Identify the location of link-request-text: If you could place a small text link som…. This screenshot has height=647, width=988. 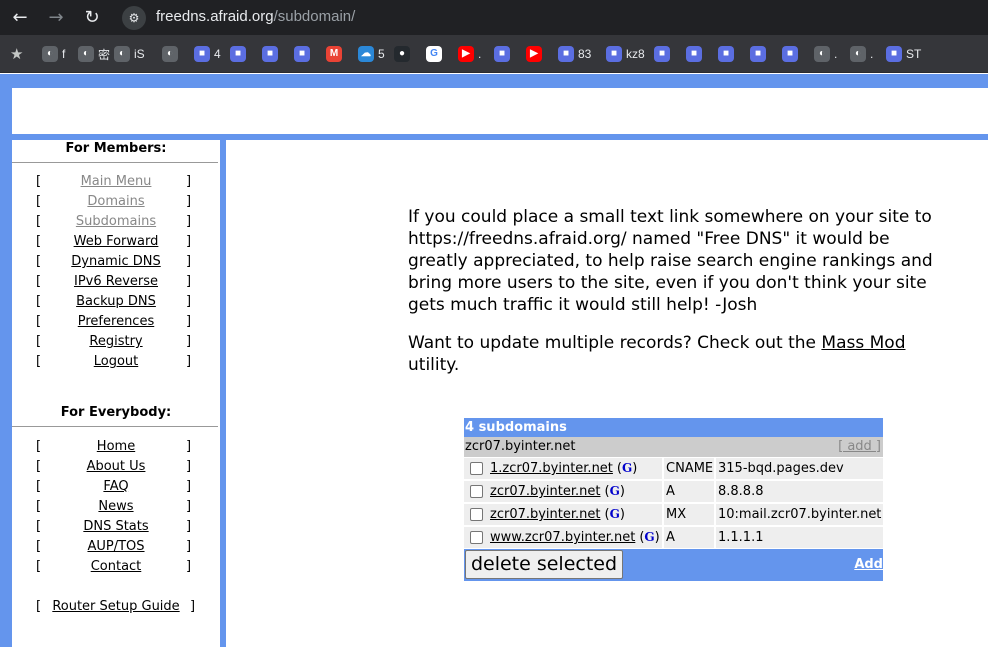
(670, 261).